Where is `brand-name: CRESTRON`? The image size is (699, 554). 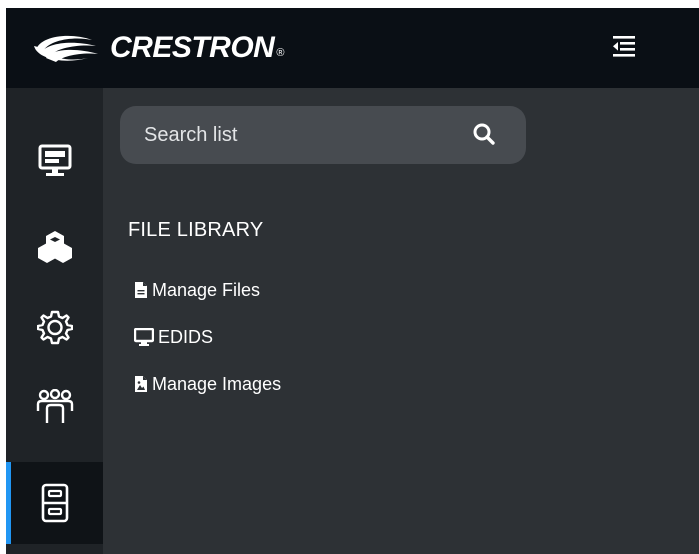
brand-name: CRESTRON is located at coordinates (192, 47).